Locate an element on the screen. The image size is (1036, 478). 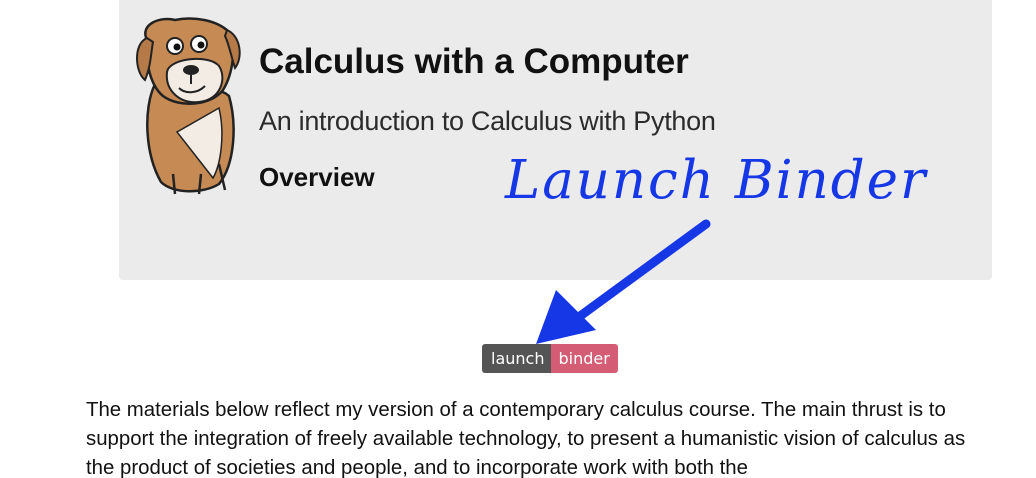
overview-link: Overview is located at coordinates (317, 177).